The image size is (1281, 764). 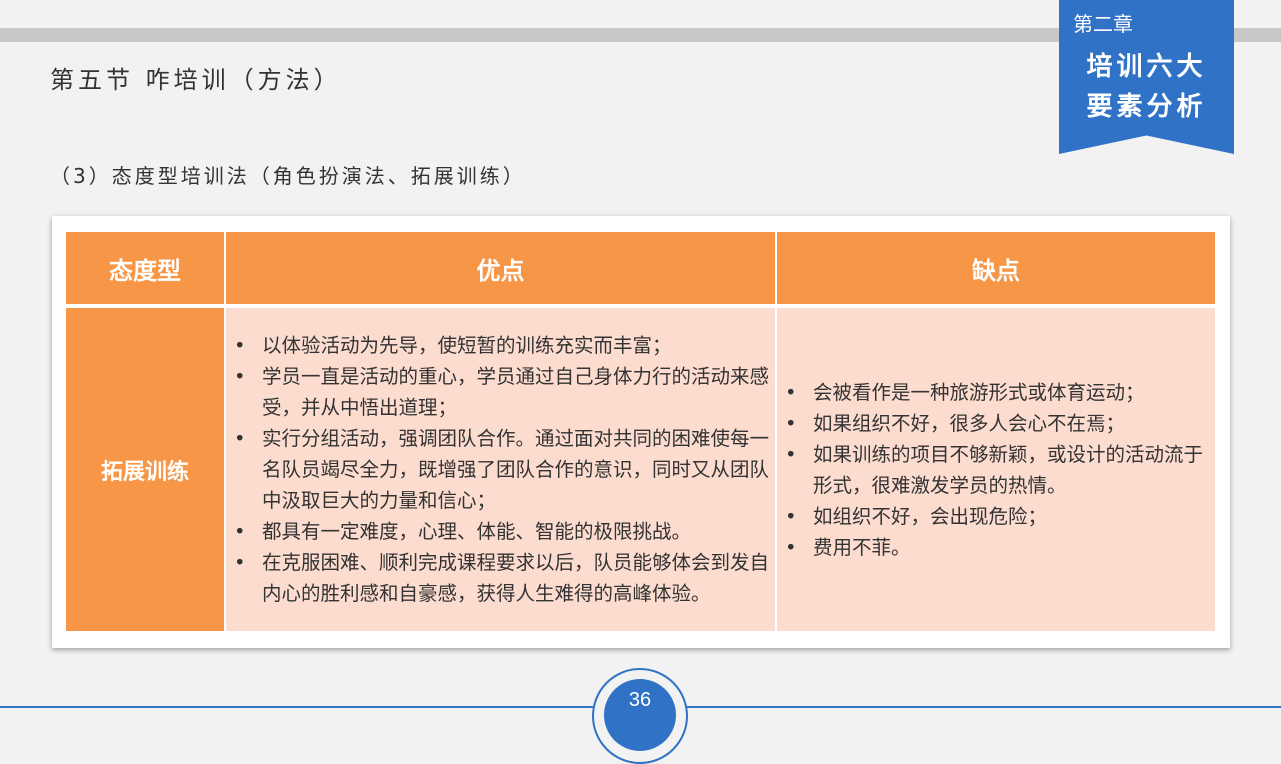 What do you see at coordinates (145, 469) in the screenshot?
I see `row-label: 拓展训练` at bounding box center [145, 469].